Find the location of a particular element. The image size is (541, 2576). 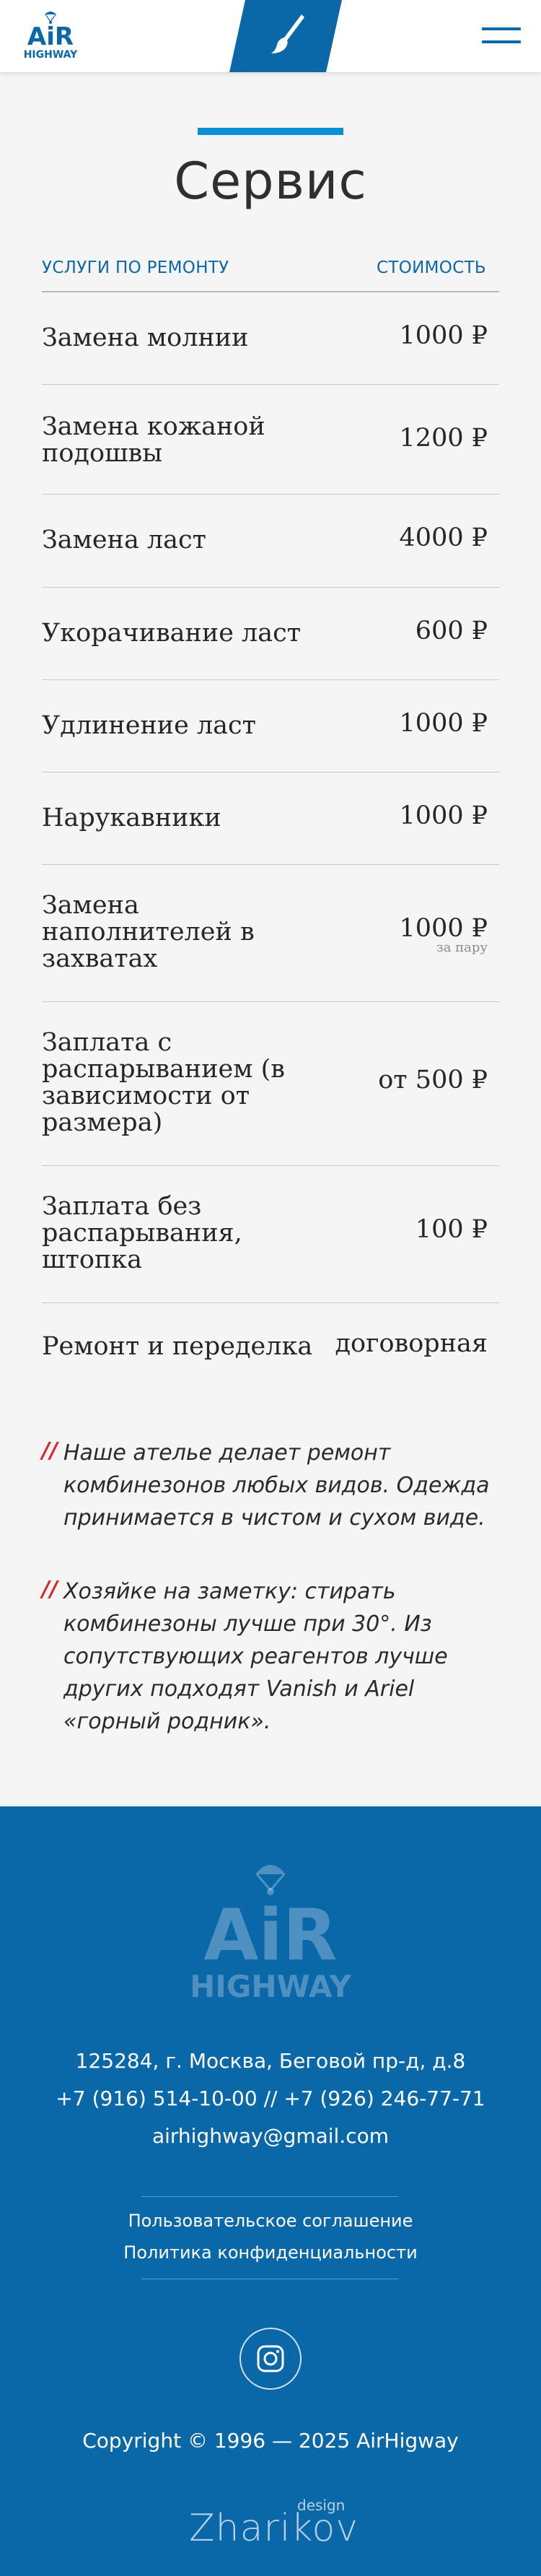

price-note: за пару is located at coordinates (462, 948).